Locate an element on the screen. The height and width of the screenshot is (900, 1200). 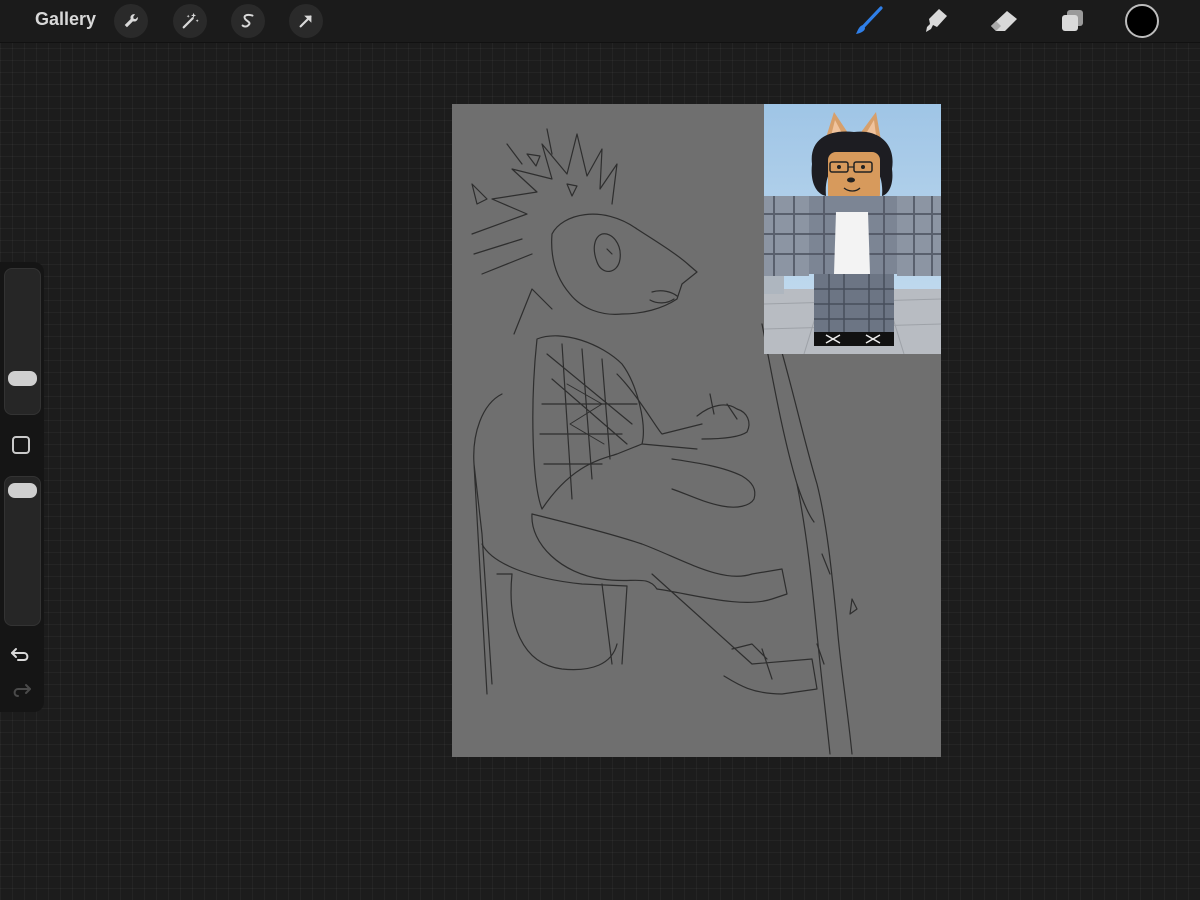
side-toolbar is located at coordinates (22, 487).